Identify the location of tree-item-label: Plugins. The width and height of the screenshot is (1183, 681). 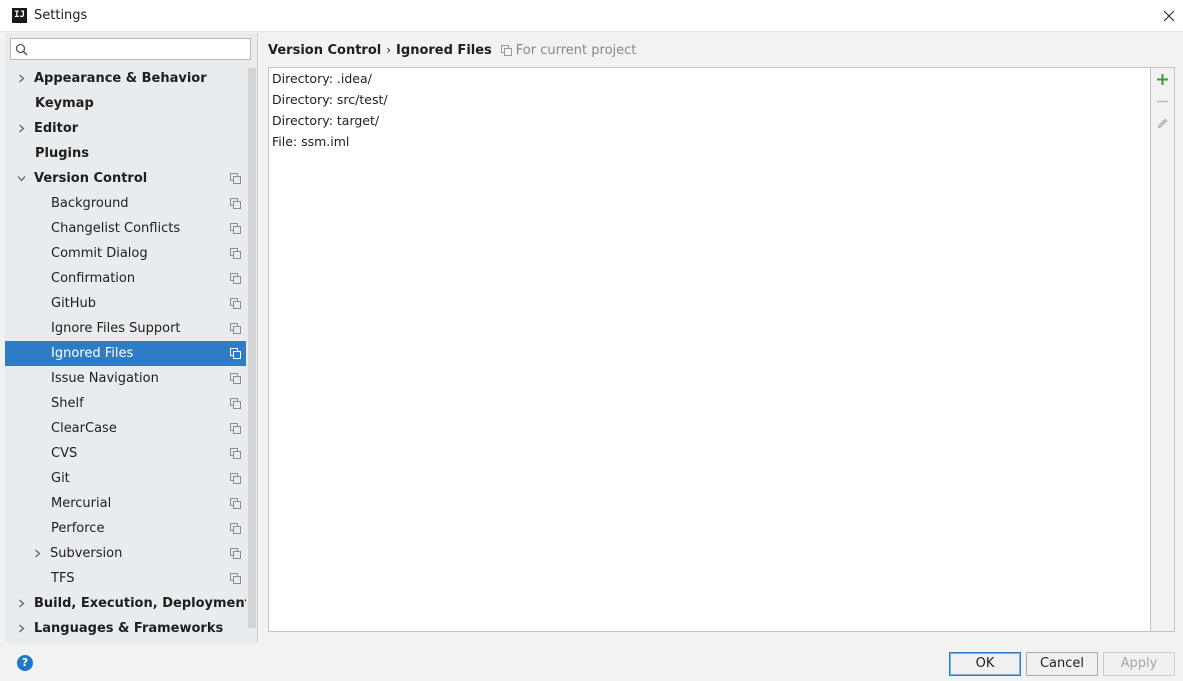
(62, 153).